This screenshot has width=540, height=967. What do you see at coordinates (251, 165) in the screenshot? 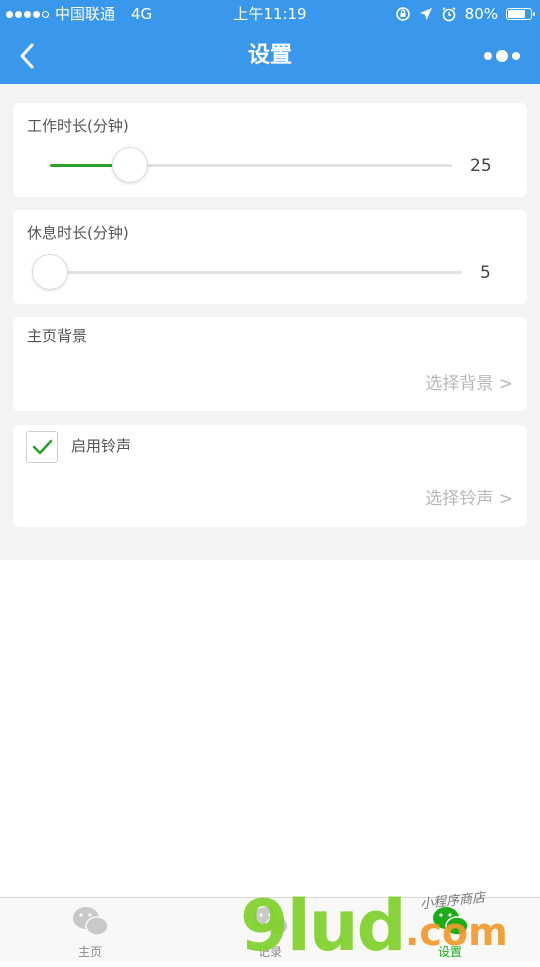
I see `work-duration-slider` at bounding box center [251, 165].